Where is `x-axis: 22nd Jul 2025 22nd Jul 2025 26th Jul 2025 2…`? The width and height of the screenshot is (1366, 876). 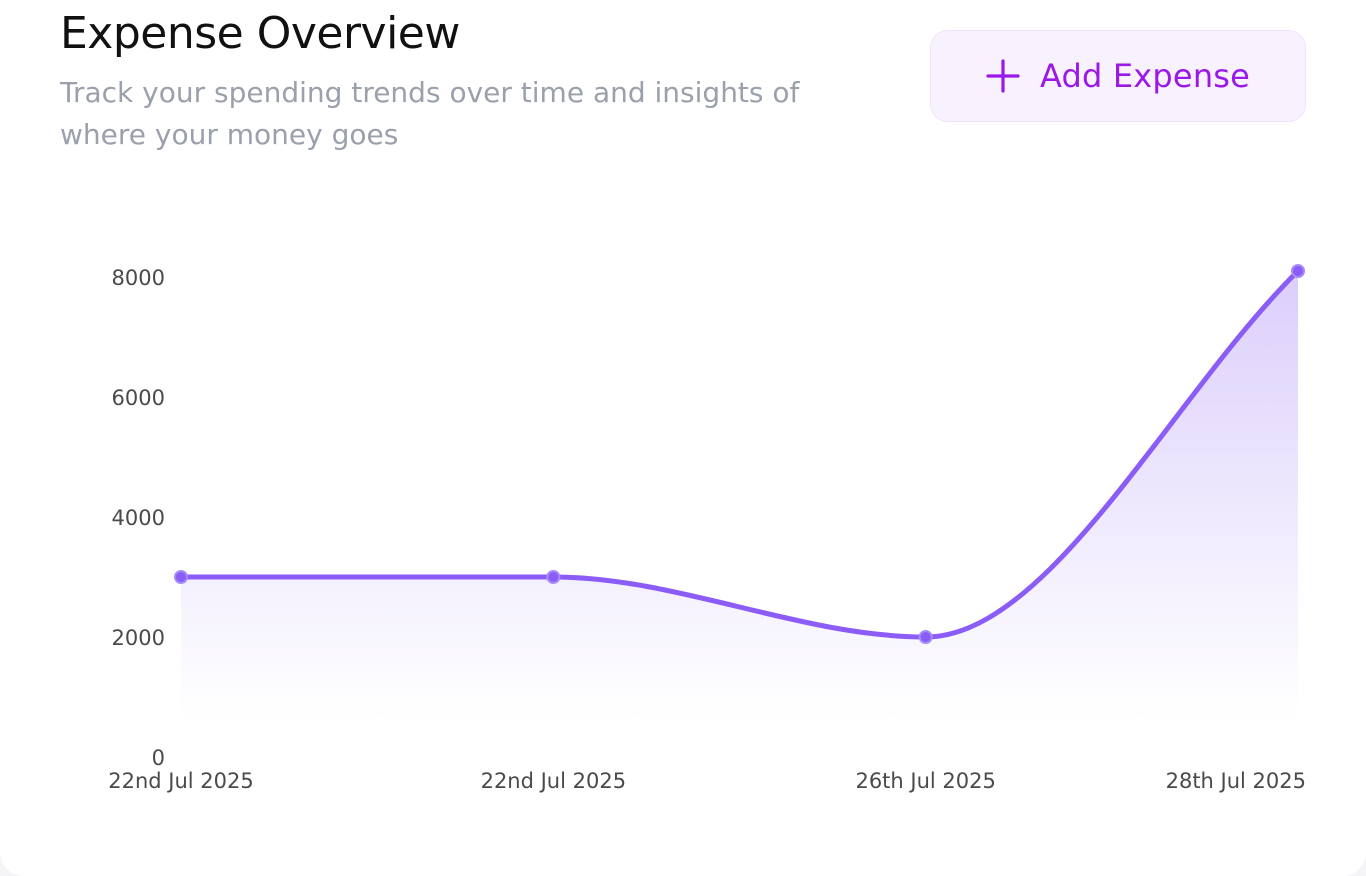
x-axis: 22nd Jul 2025 22nd Jul 2025 26th Jul 2025 2… is located at coordinates (707, 781).